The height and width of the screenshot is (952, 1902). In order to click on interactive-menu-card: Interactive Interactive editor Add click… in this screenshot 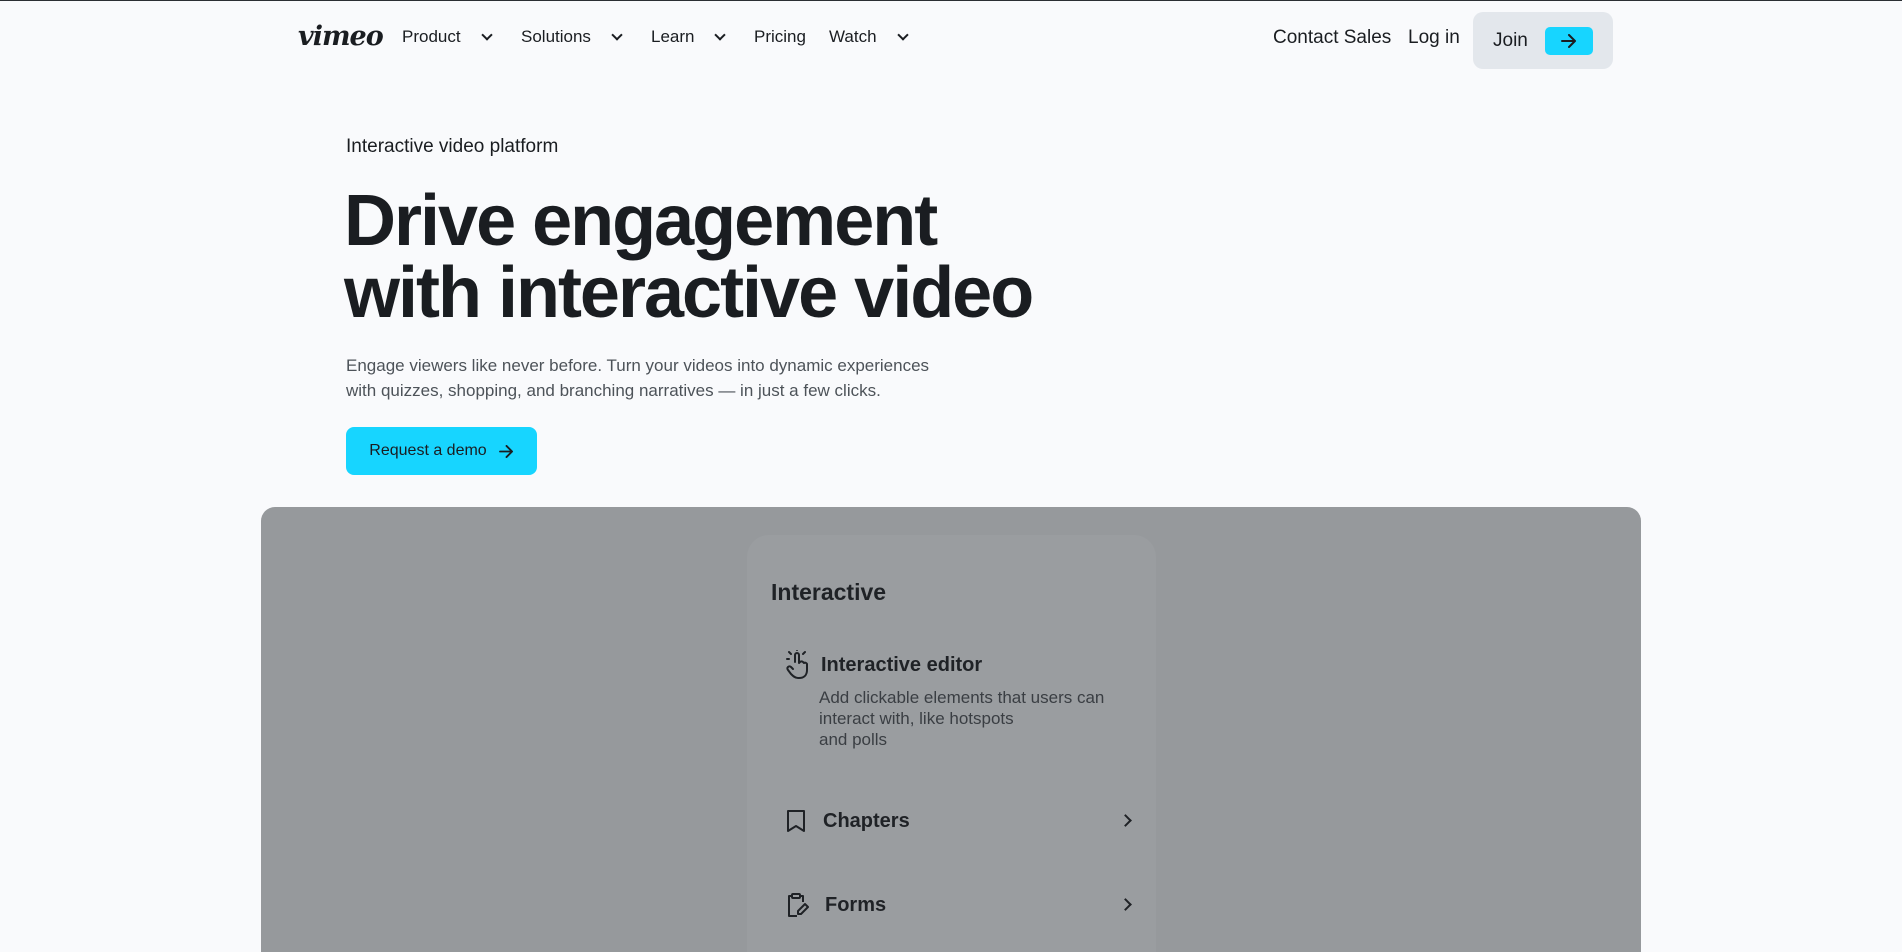, I will do `click(951, 743)`.